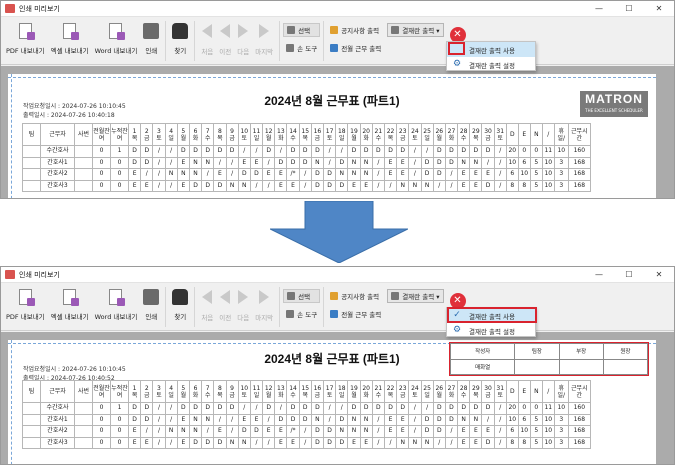 The width and height of the screenshot is (675, 466). Describe the element at coordinates (305, 134) in the screenshot. I see `column-header: 15 목` at that location.